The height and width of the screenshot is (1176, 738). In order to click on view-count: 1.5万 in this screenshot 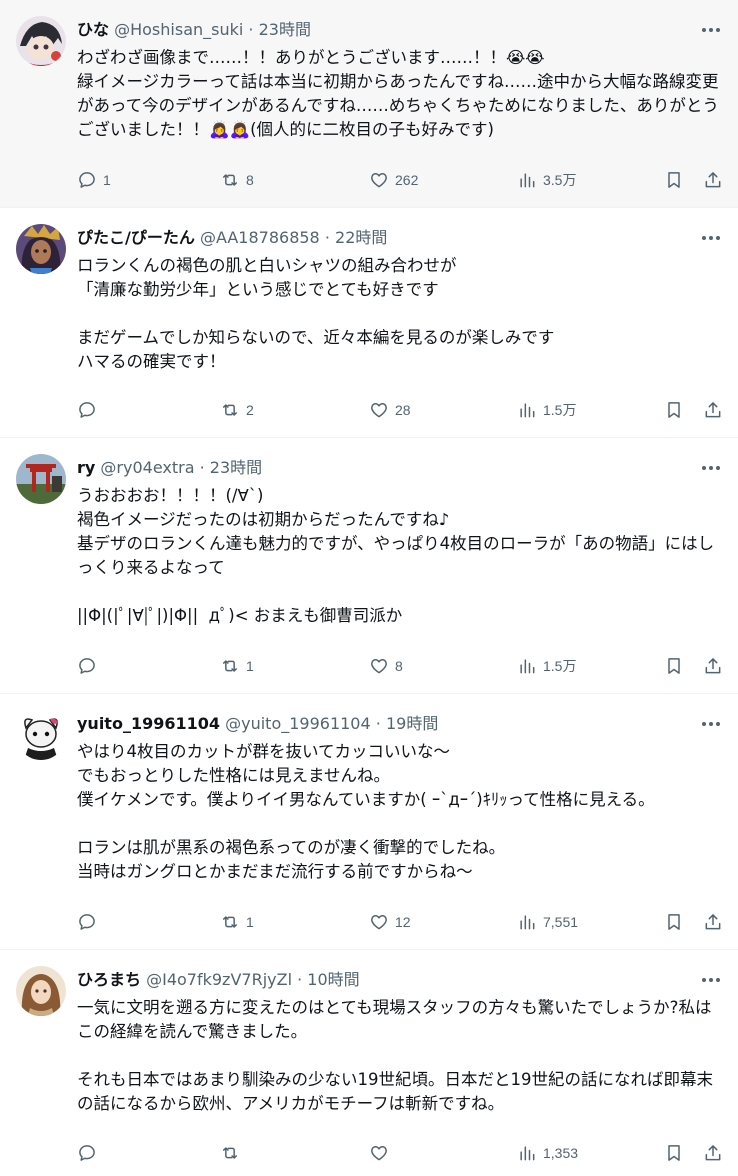, I will do `click(560, 410)`.